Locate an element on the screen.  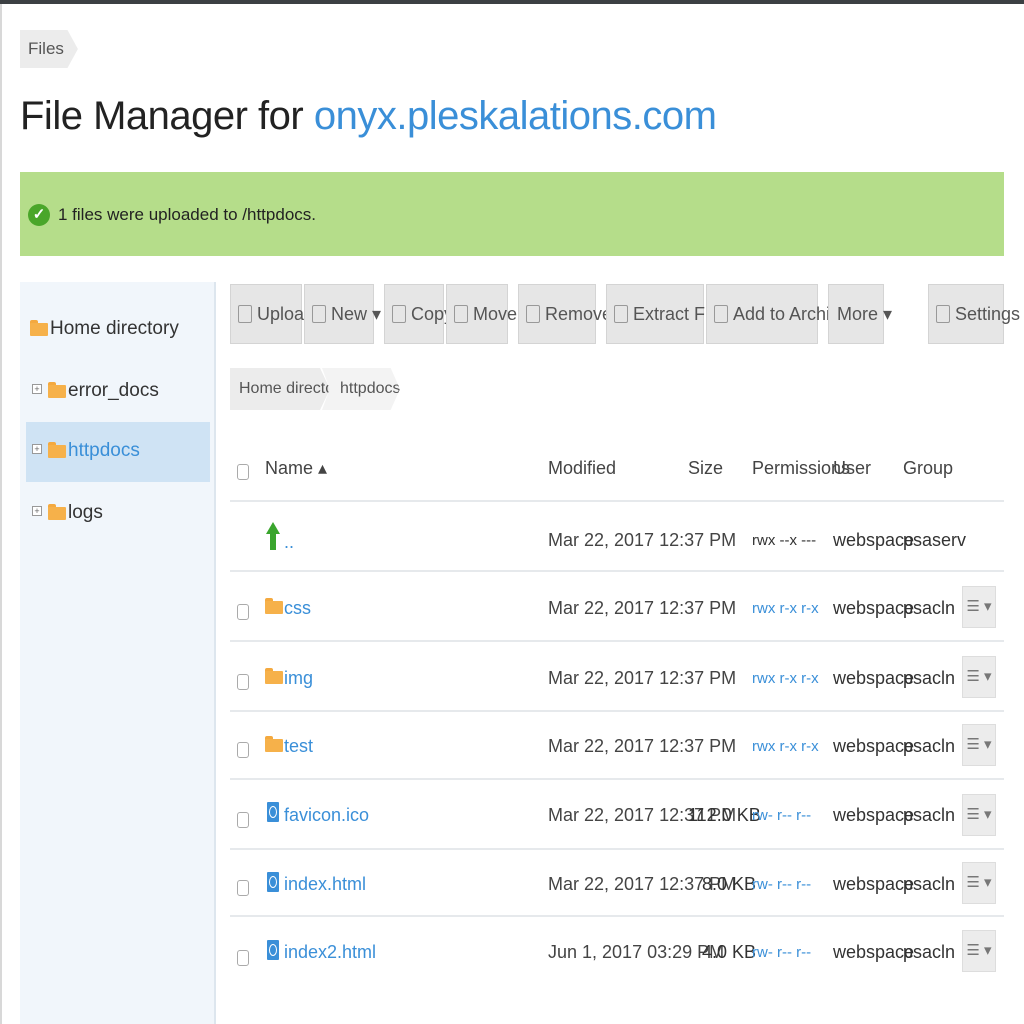
upload-success-alert: ✓ 1 files were uploaded to /httpdocs. is located at coordinates (512, 214).